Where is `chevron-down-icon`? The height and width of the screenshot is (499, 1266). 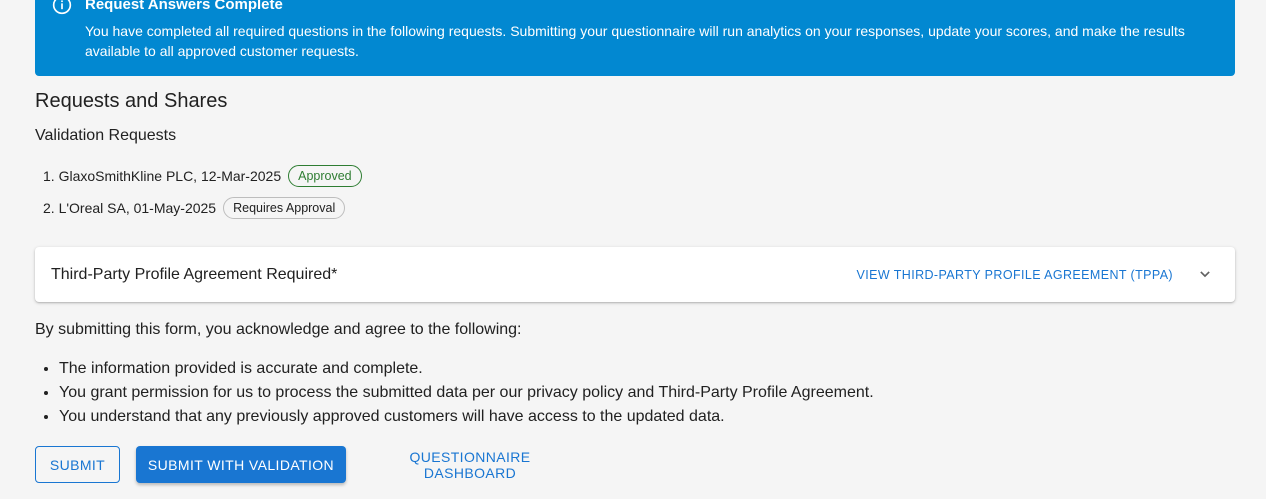 chevron-down-icon is located at coordinates (1205, 274).